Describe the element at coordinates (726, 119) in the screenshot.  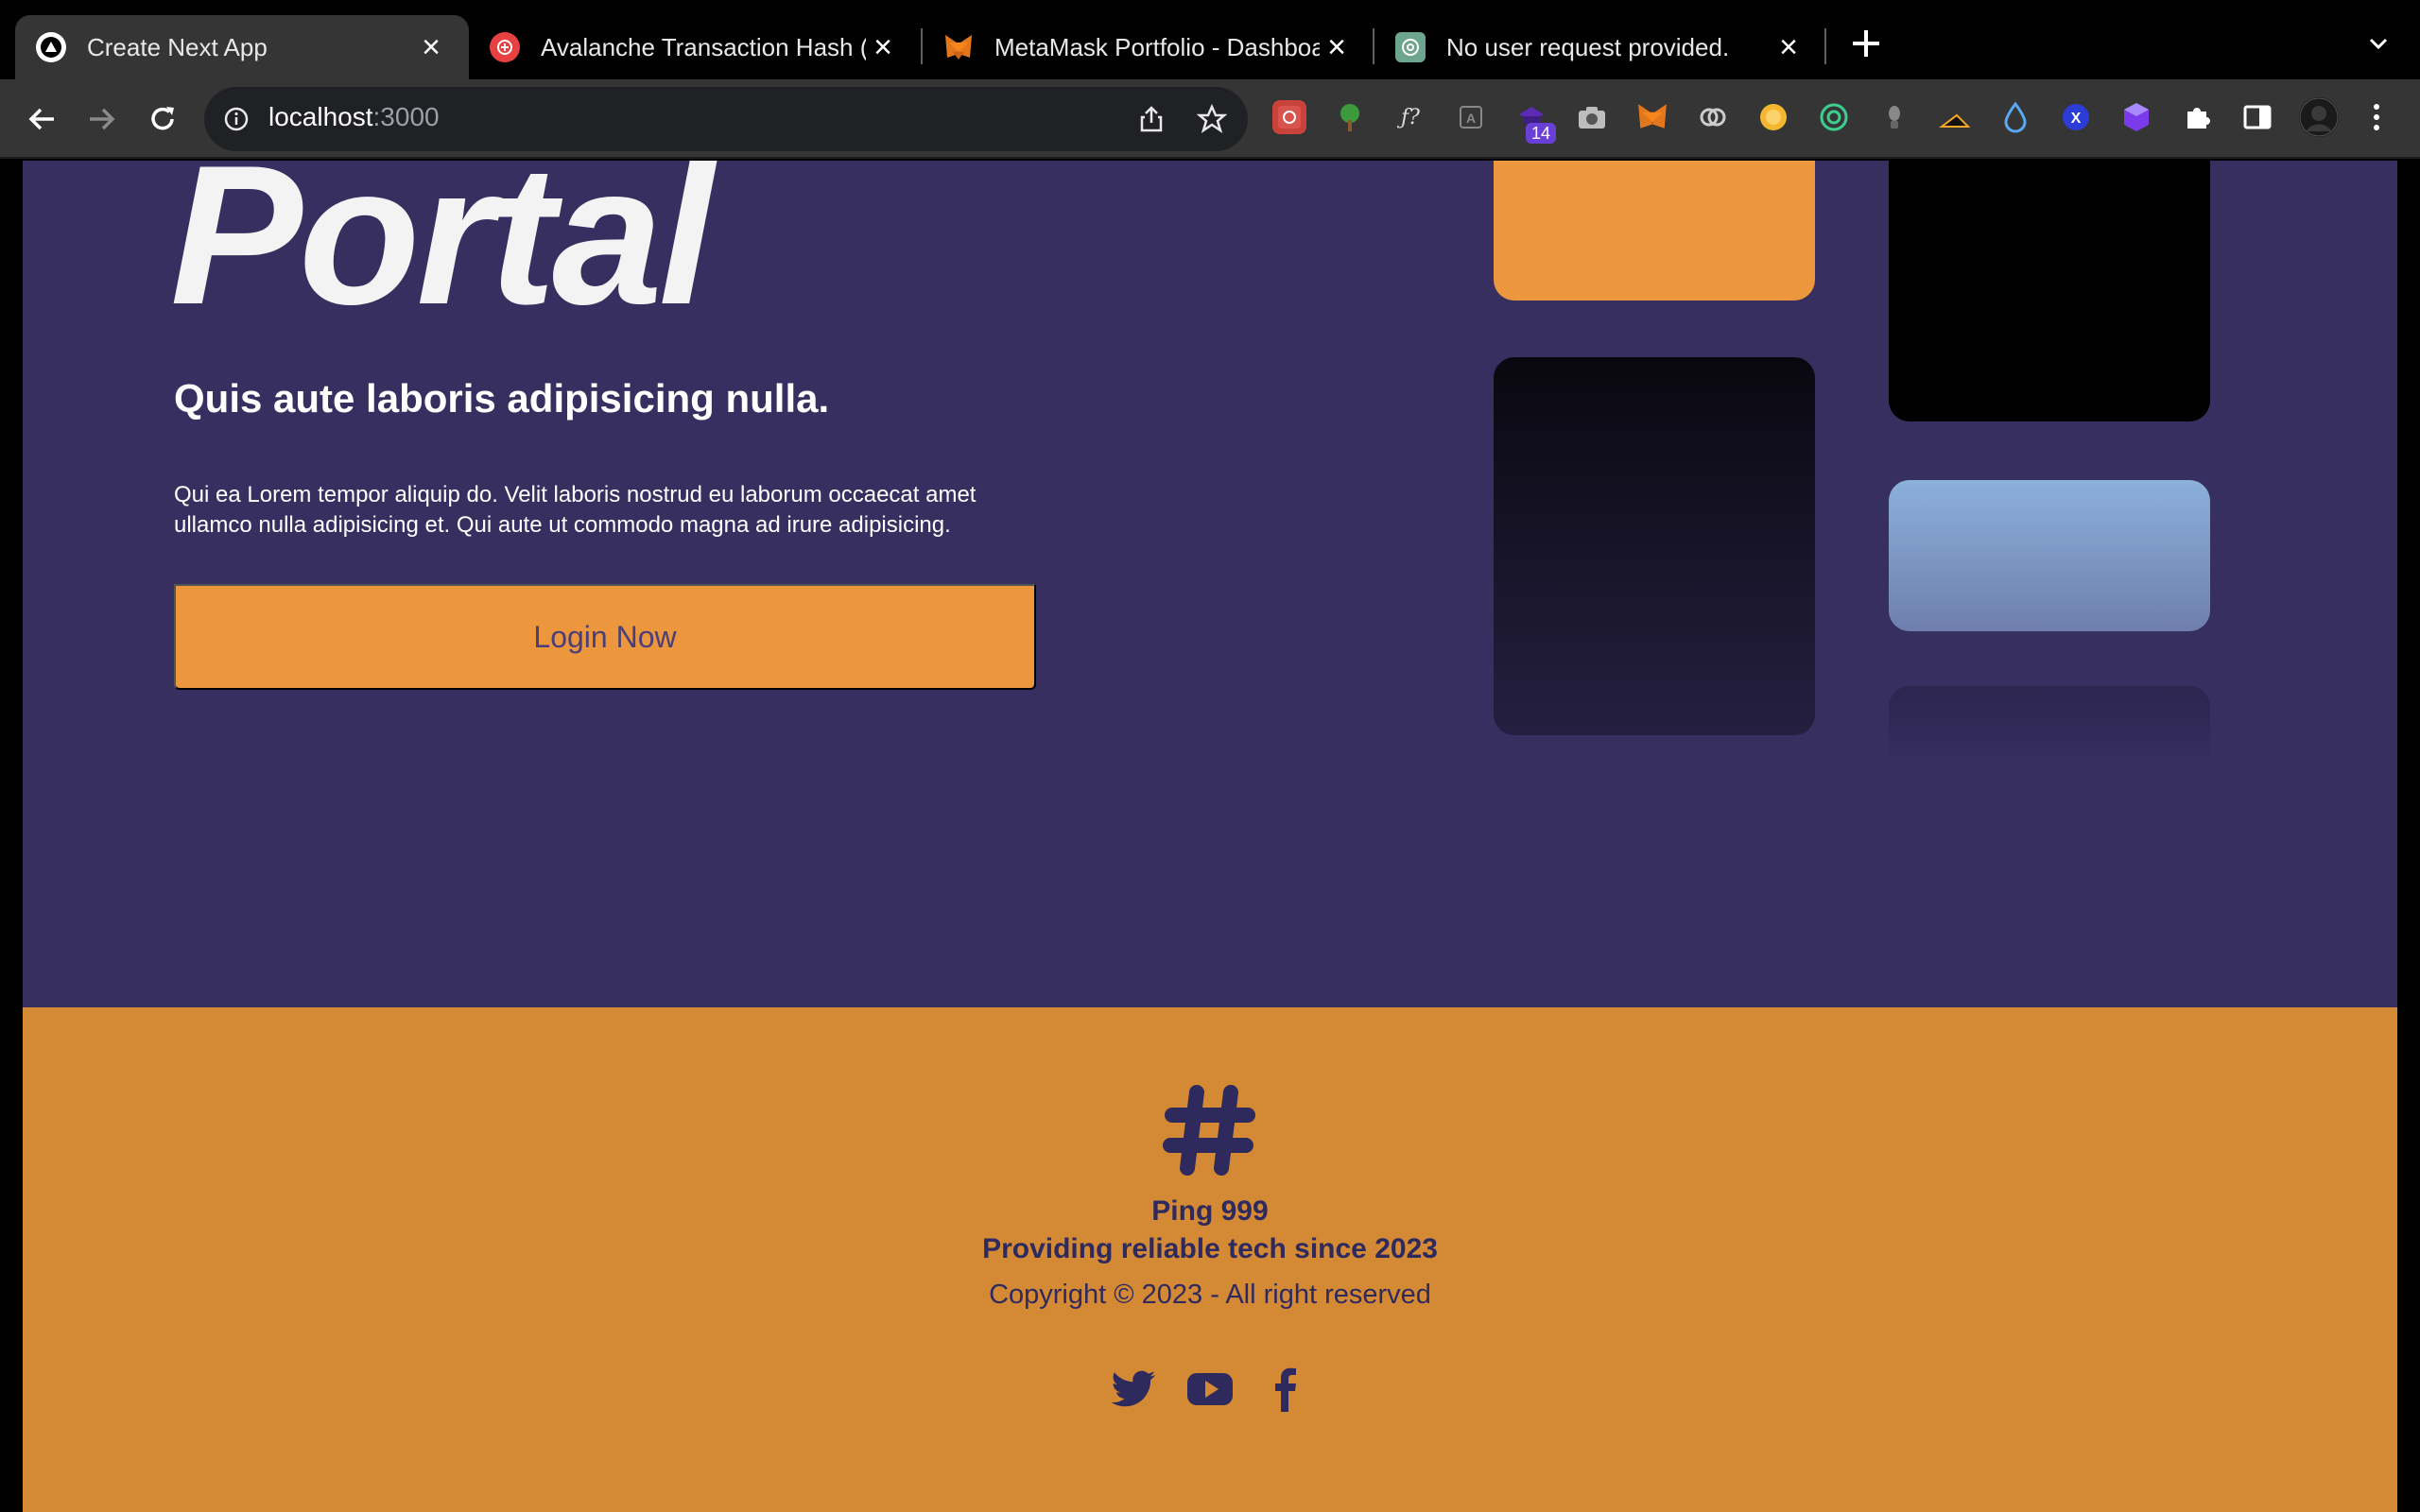
I see `address-bar: localhost:3000` at that location.